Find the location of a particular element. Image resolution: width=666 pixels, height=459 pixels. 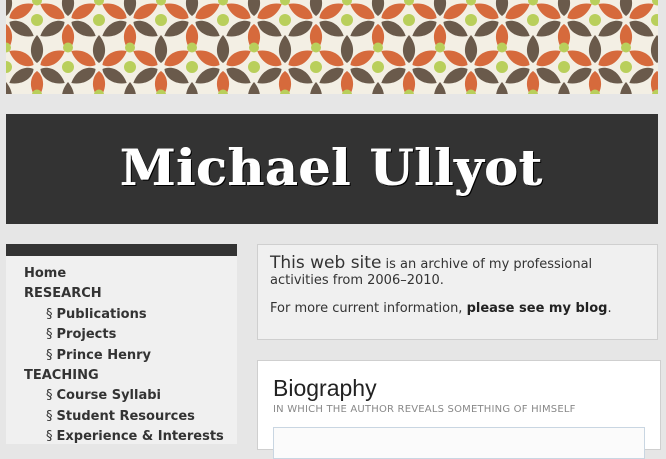

blog-link: please see my blog is located at coordinates (537, 308).